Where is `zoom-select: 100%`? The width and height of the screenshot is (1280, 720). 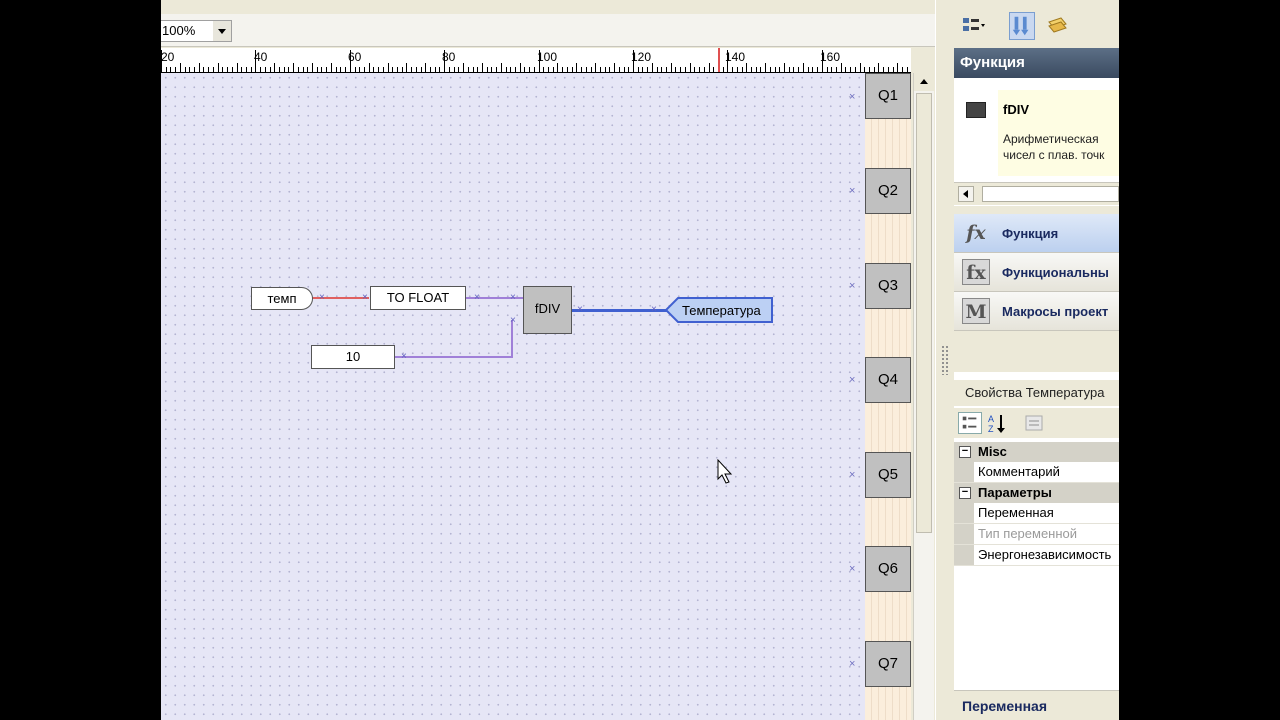
zoom-select: 100% is located at coordinates (196, 31).